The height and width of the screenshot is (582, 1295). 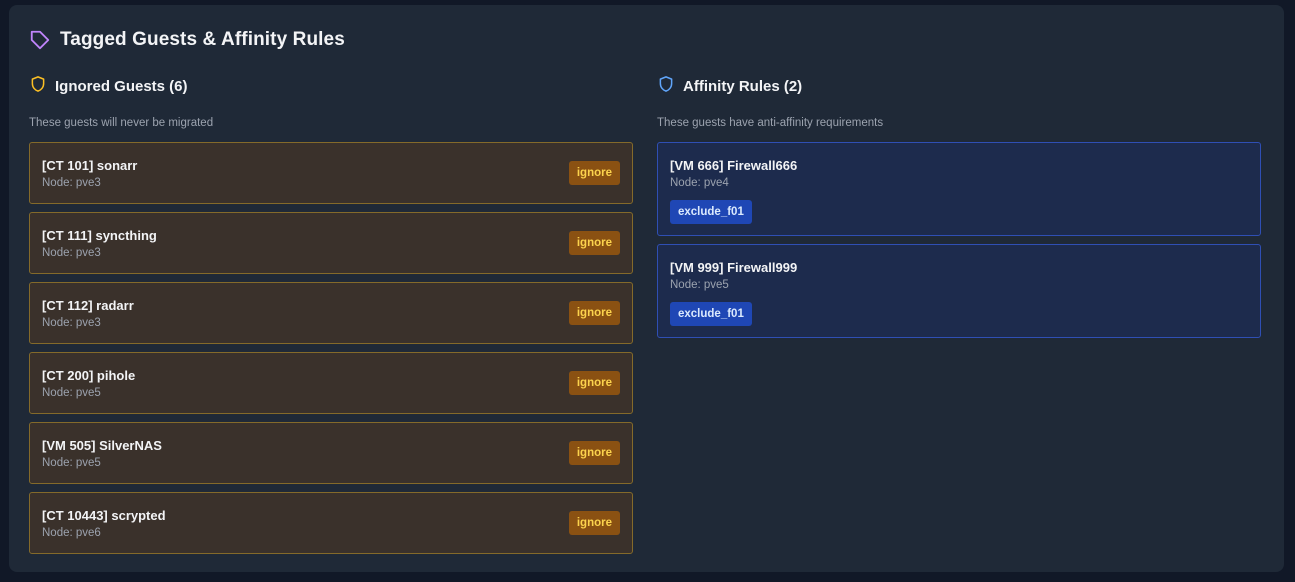 What do you see at coordinates (88, 305) in the screenshot?
I see `guest-name: [CT 112] radarr` at bounding box center [88, 305].